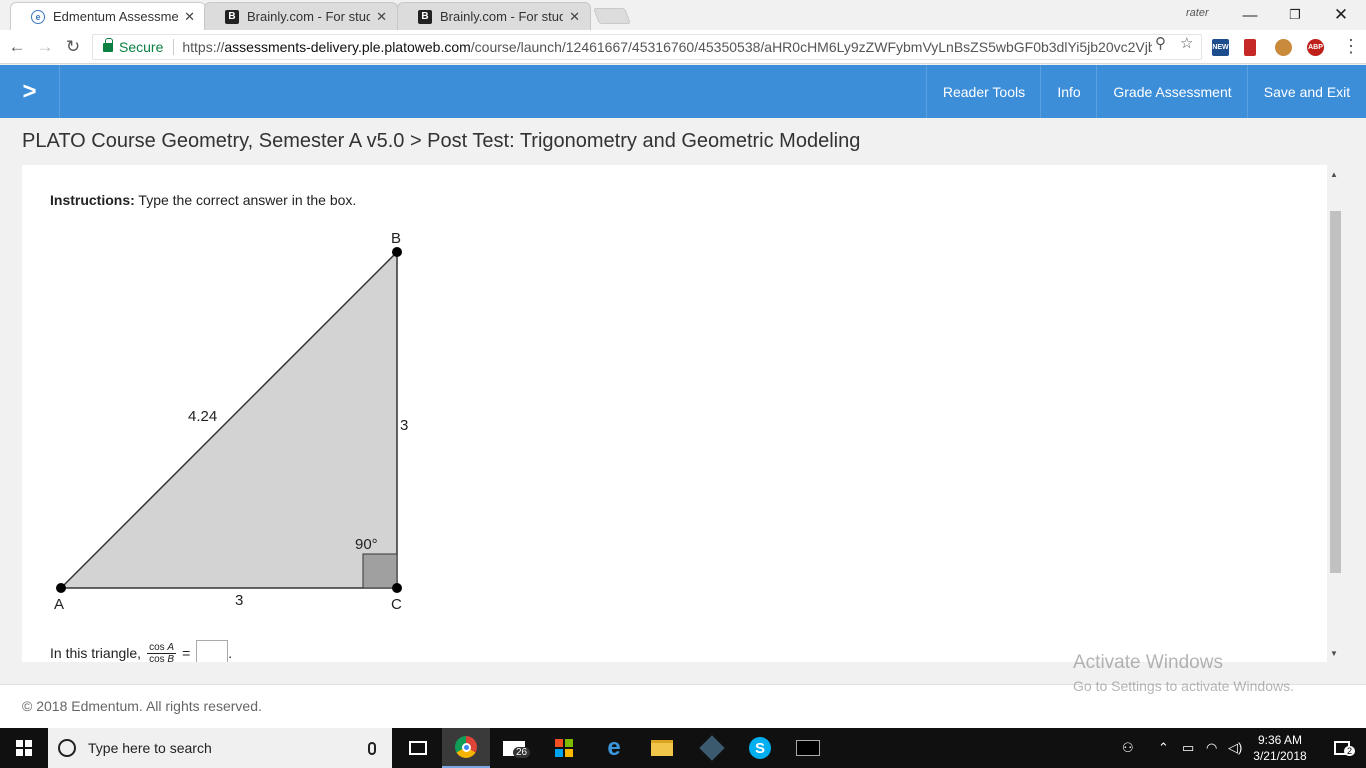  Describe the element at coordinates (522, 752) in the screenshot. I see `mail-badge: 26` at that location.